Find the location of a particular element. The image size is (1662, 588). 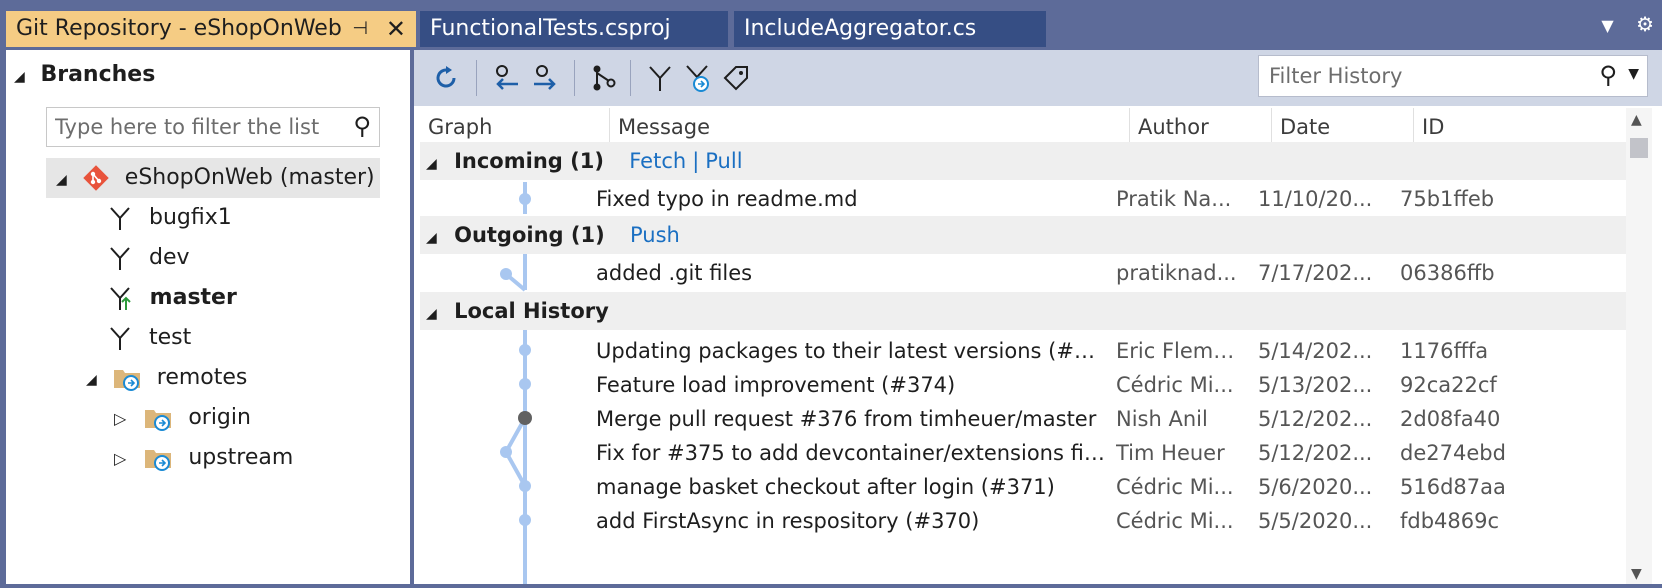

column-header-message: Message is located at coordinates (870, 127).